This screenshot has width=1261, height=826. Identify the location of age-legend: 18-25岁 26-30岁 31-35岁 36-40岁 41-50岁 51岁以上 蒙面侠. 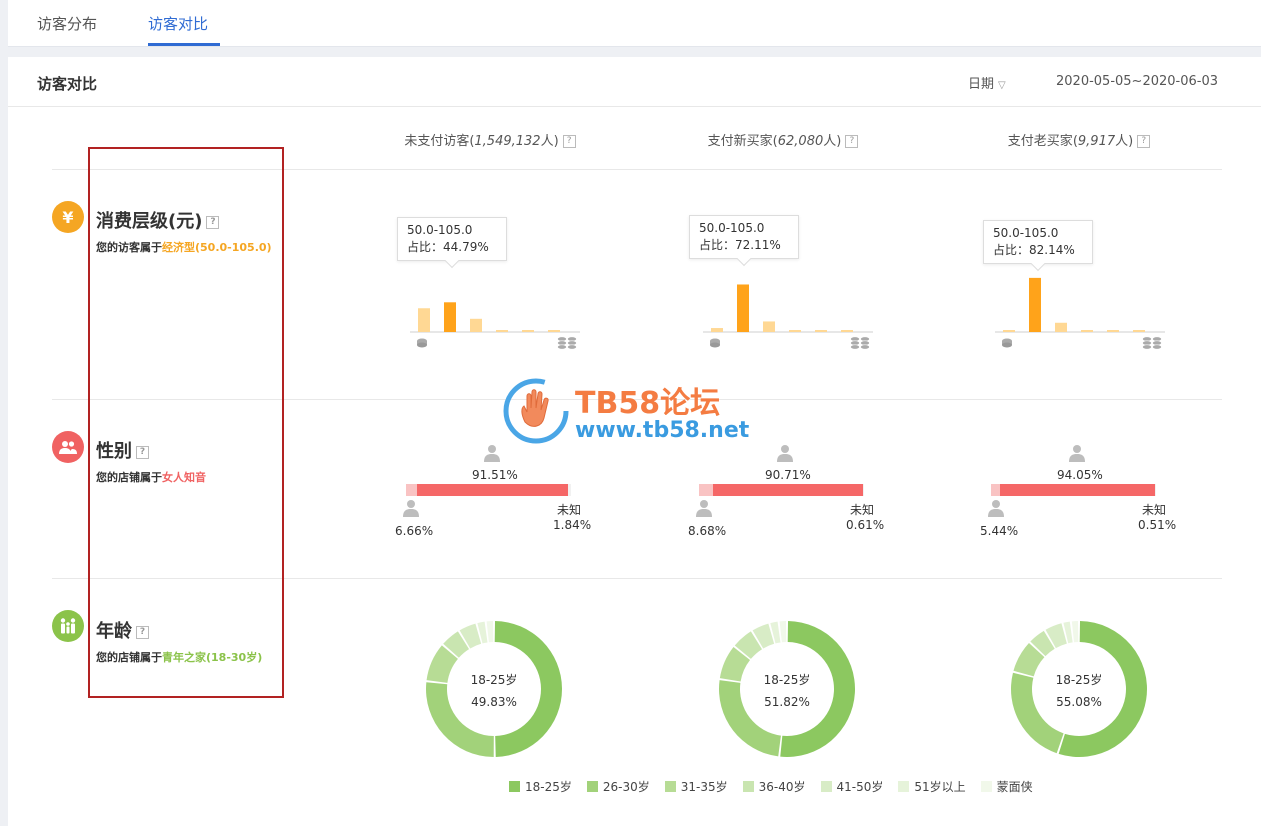
(771, 786).